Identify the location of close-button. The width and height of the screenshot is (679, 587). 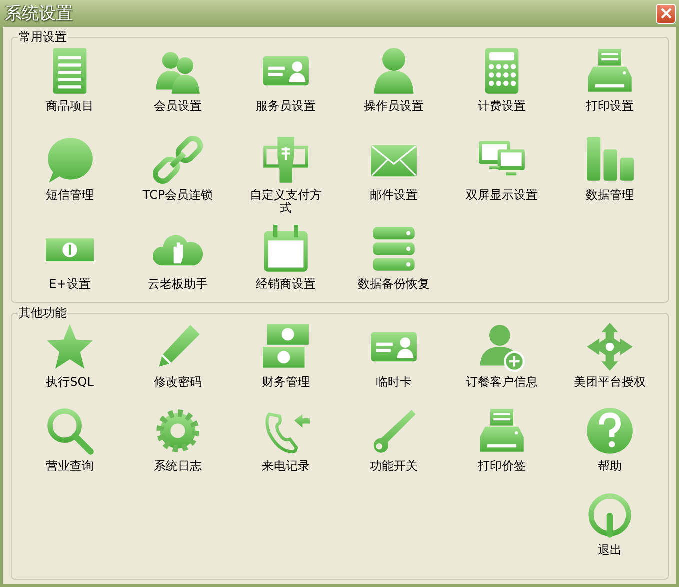
(666, 14).